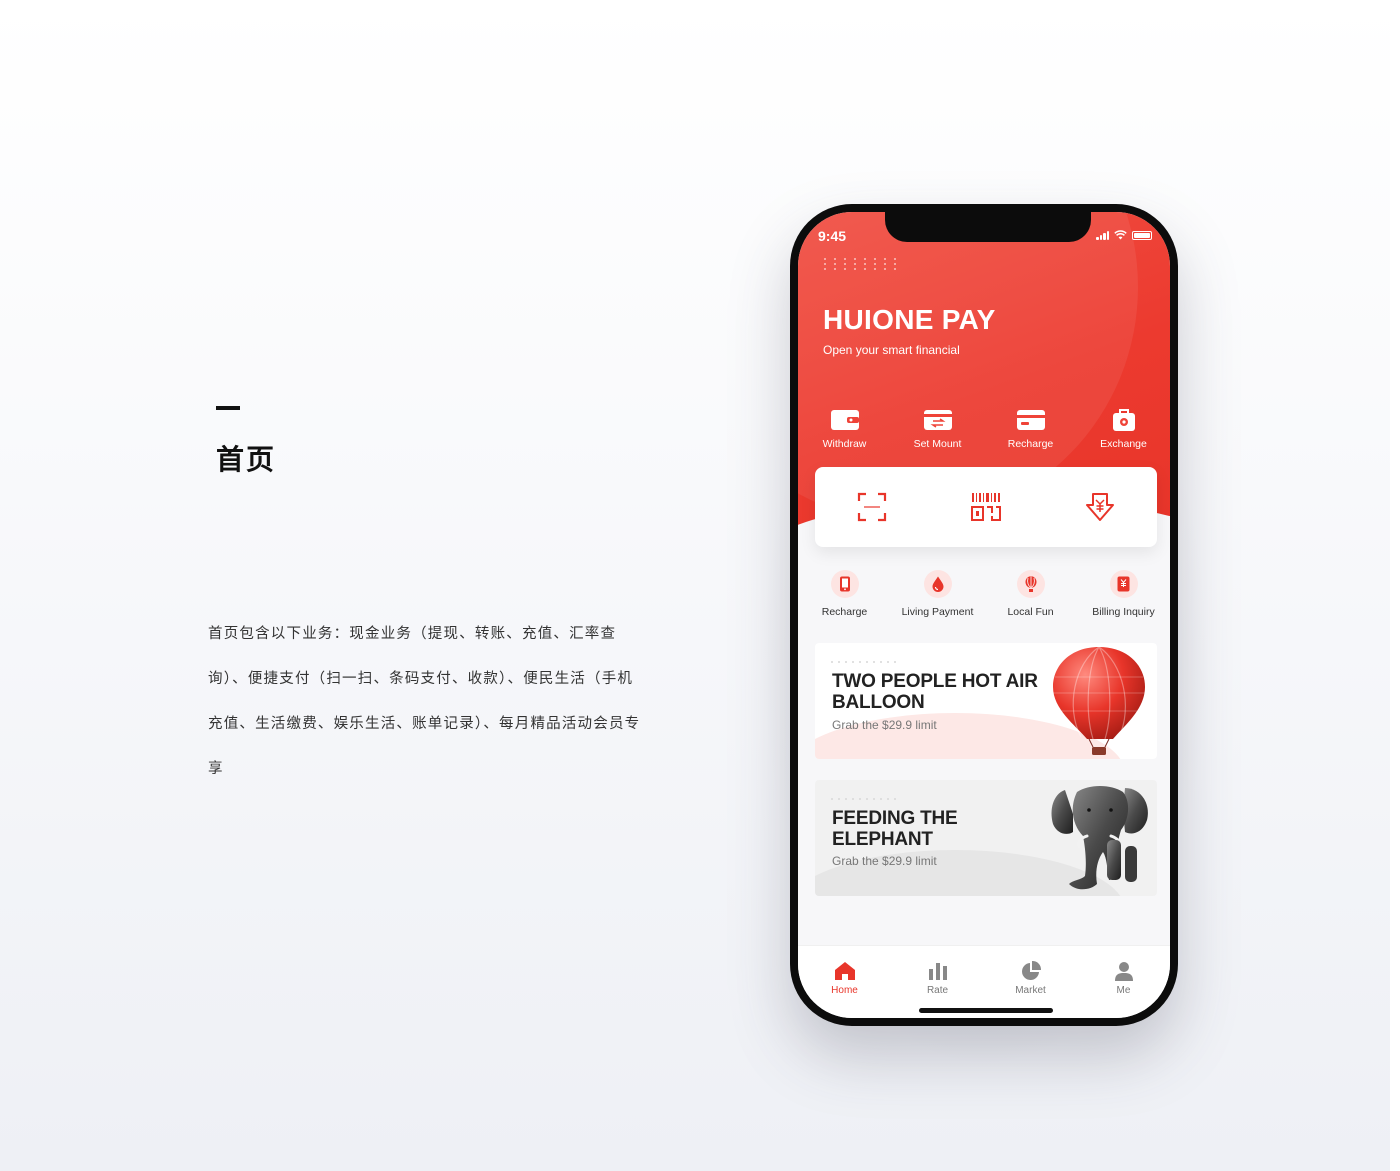  I want to click on elephant-image, so click(1099, 838).